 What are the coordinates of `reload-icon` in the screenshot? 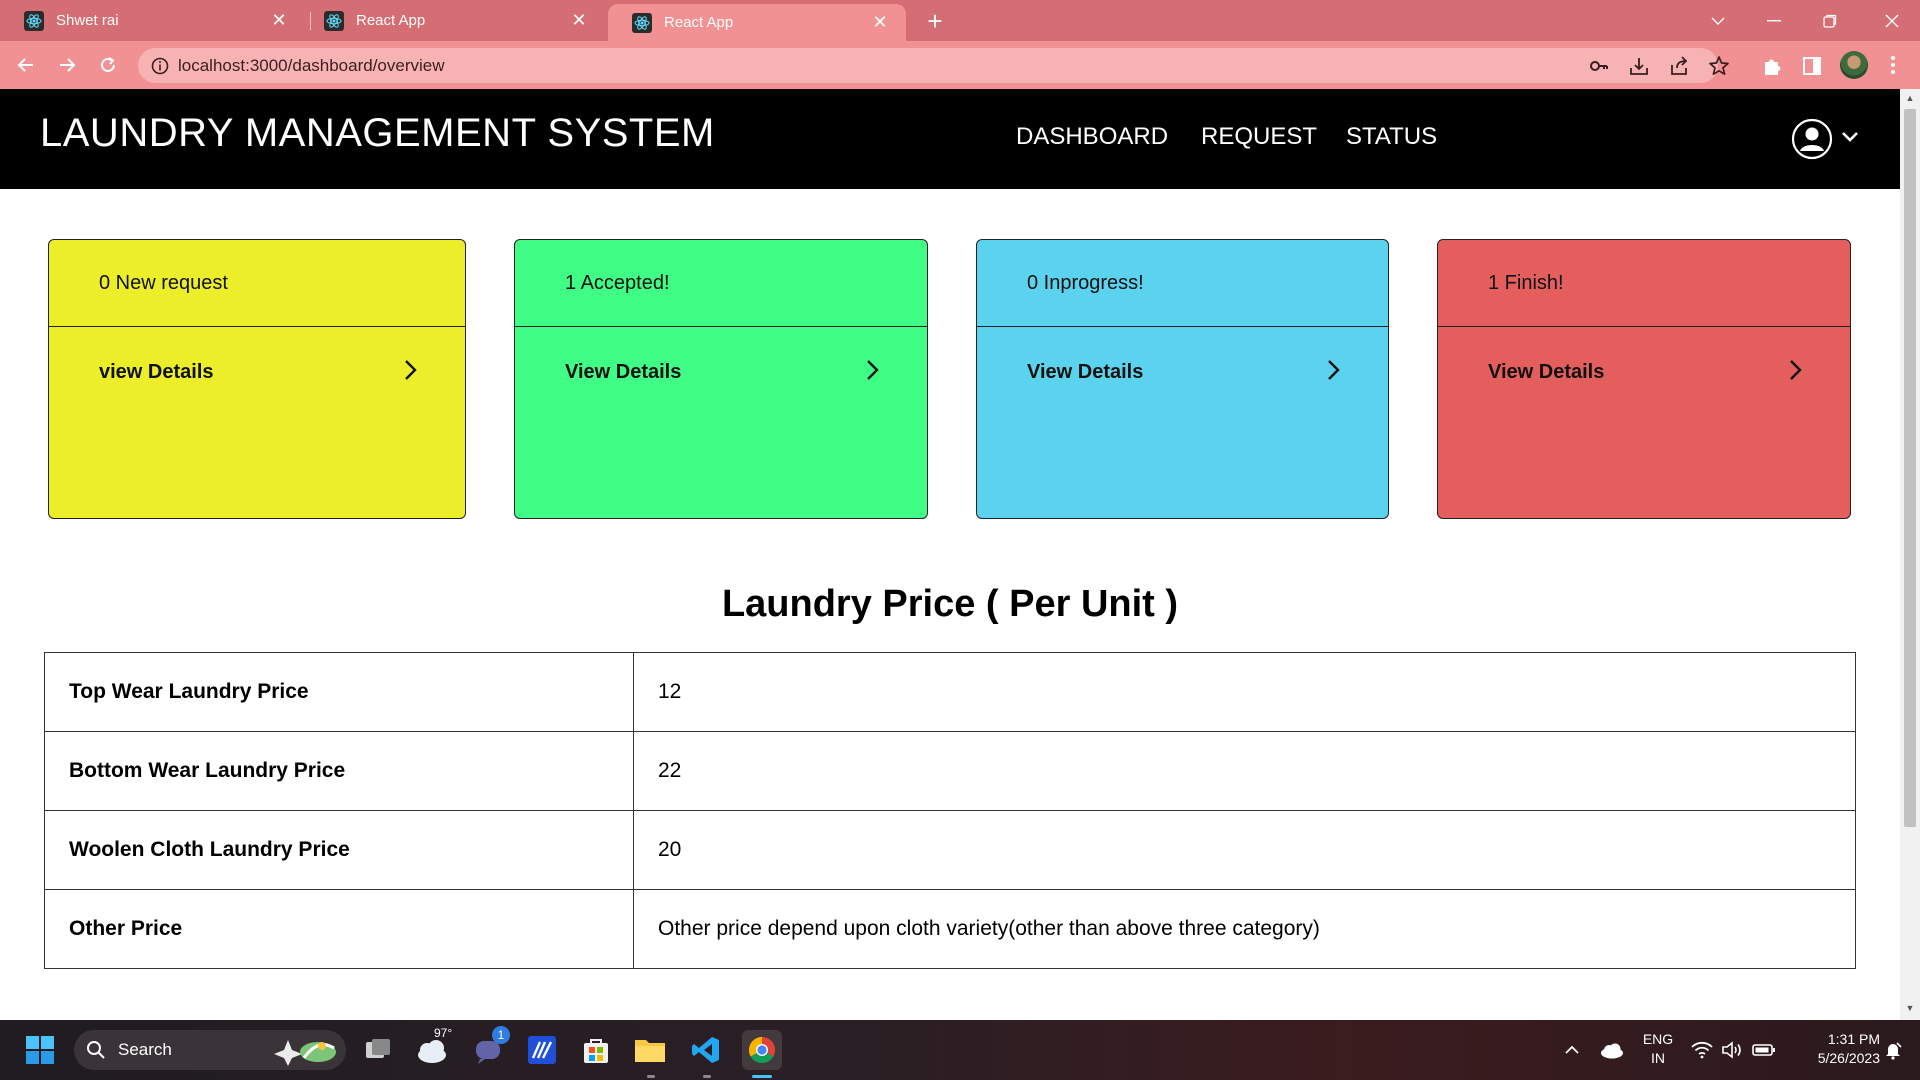 It's located at (108, 65).